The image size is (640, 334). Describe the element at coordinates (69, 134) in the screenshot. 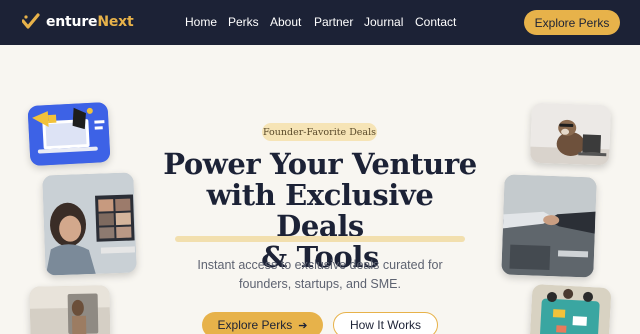

I see `megaphone-laptop-illustration` at that location.